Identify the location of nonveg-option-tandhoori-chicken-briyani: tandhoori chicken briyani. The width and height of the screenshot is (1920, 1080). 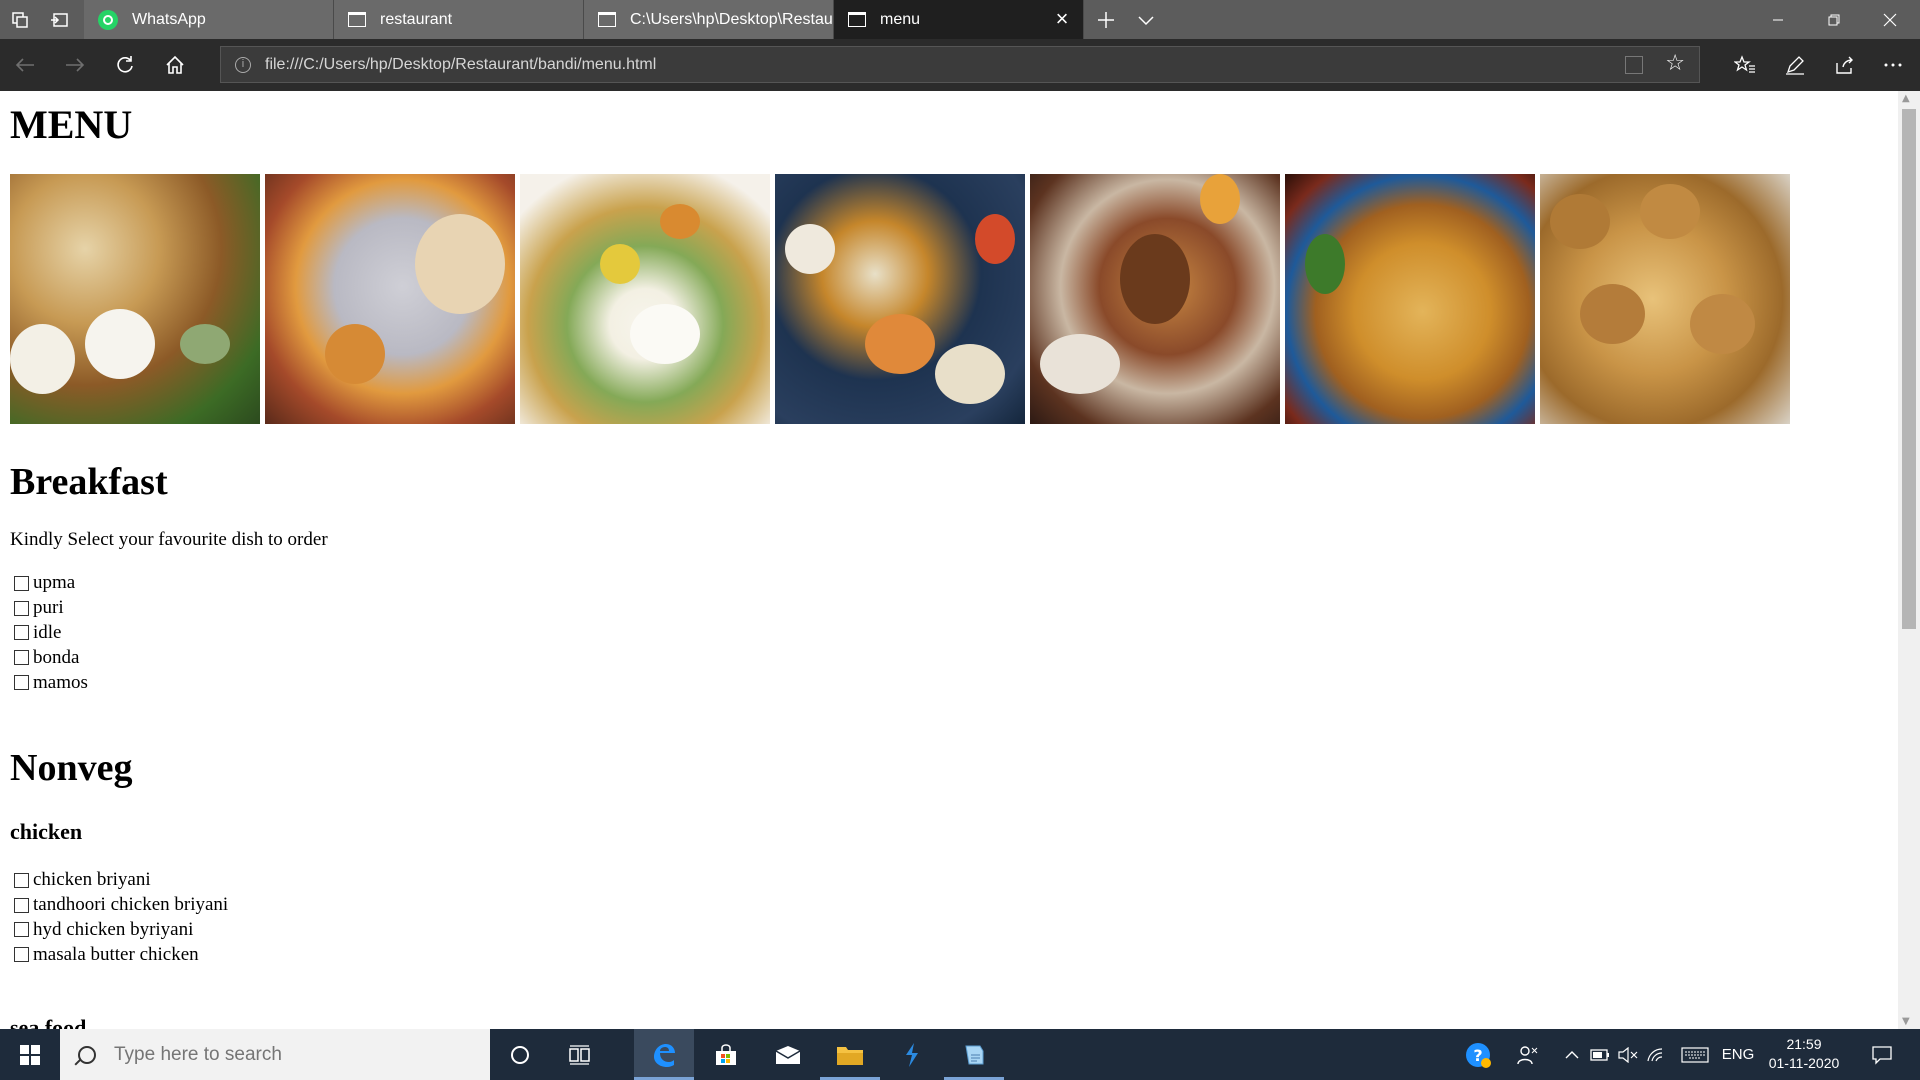
(121, 905).